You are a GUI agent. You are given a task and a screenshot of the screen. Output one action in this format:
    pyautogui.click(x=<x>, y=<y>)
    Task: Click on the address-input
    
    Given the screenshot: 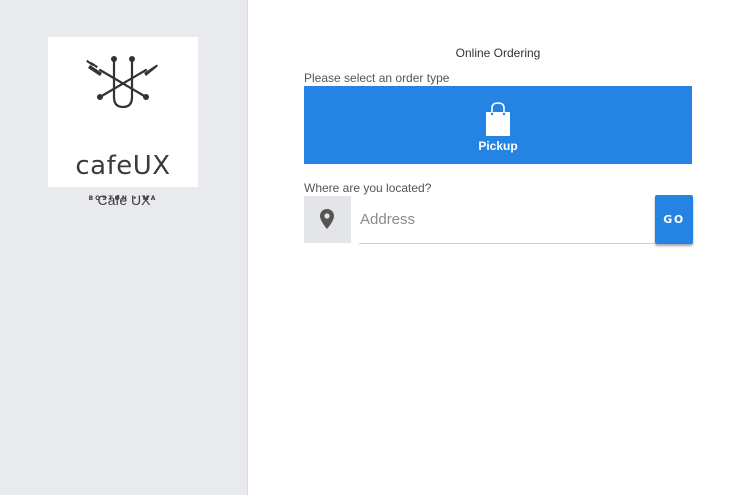 What is the action you would take?
    pyautogui.click(x=507, y=220)
    